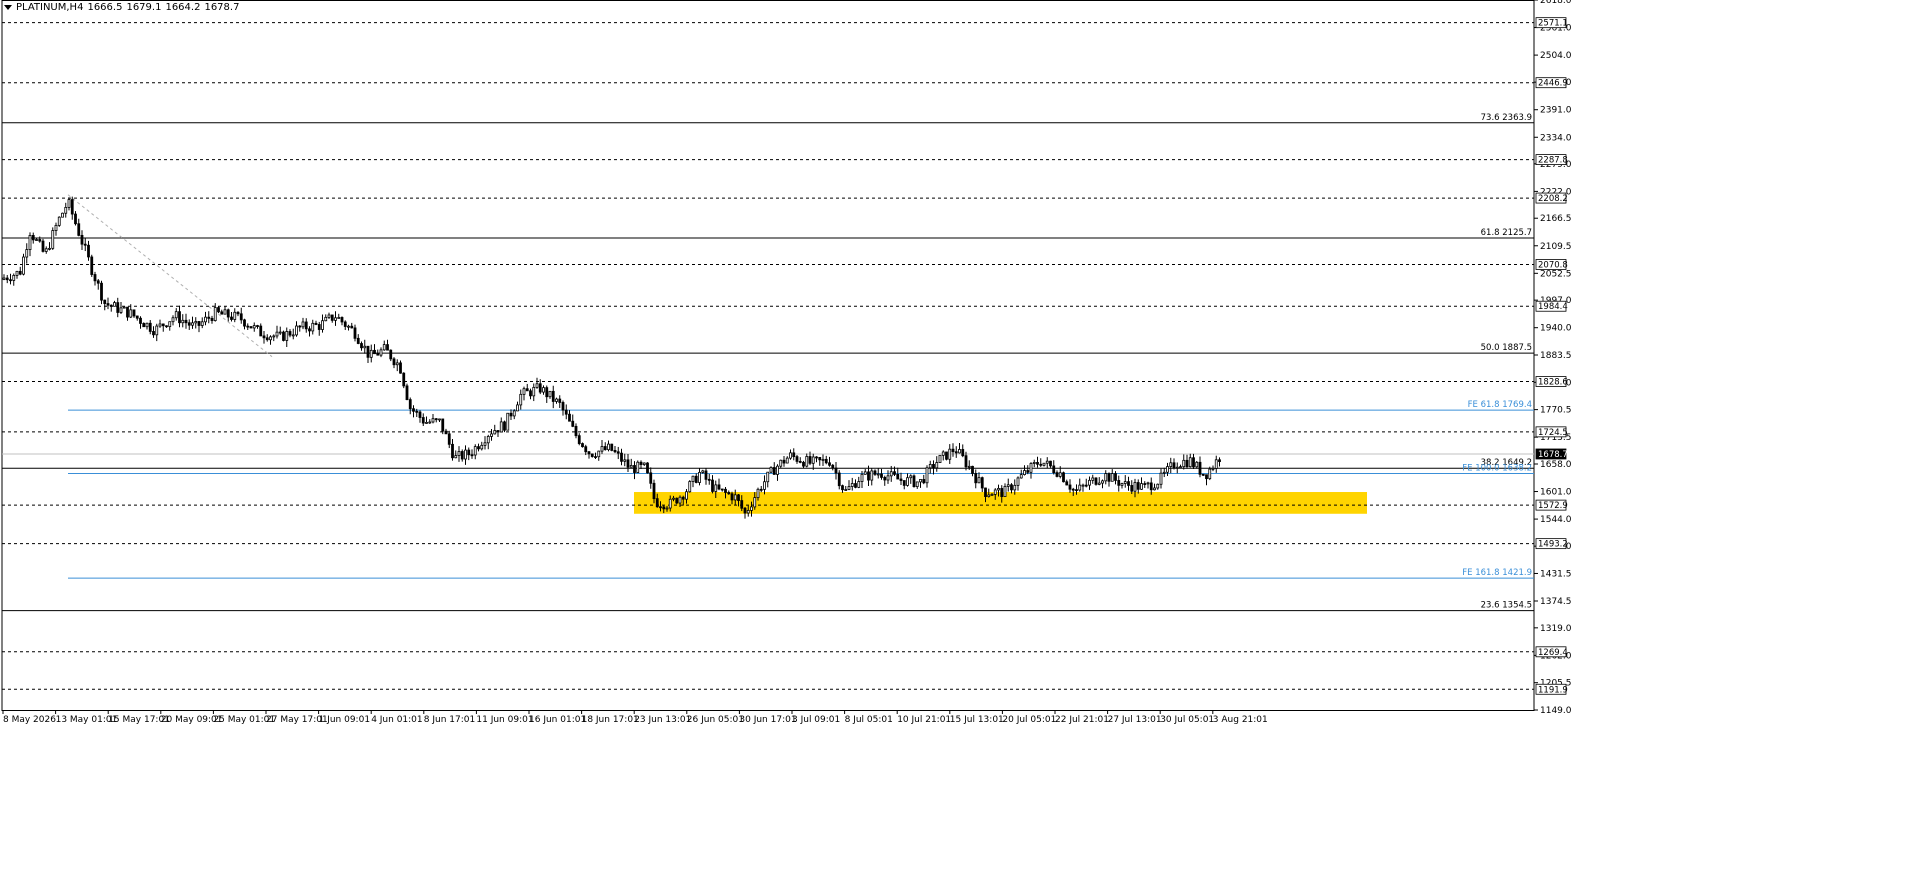  What do you see at coordinates (1506, 348) in the screenshot?
I see `fibo-retracement-label: 50.0 1887.5` at bounding box center [1506, 348].